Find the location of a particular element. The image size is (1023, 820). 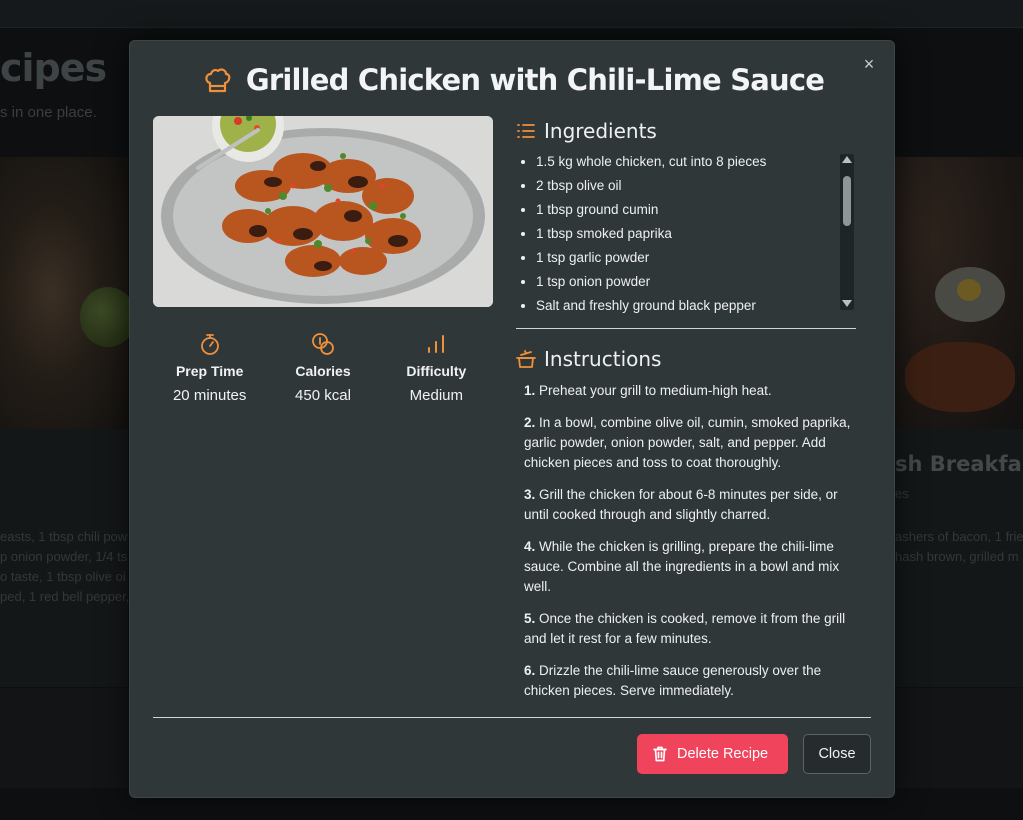

list-icon is located at coordinates (526, 131).